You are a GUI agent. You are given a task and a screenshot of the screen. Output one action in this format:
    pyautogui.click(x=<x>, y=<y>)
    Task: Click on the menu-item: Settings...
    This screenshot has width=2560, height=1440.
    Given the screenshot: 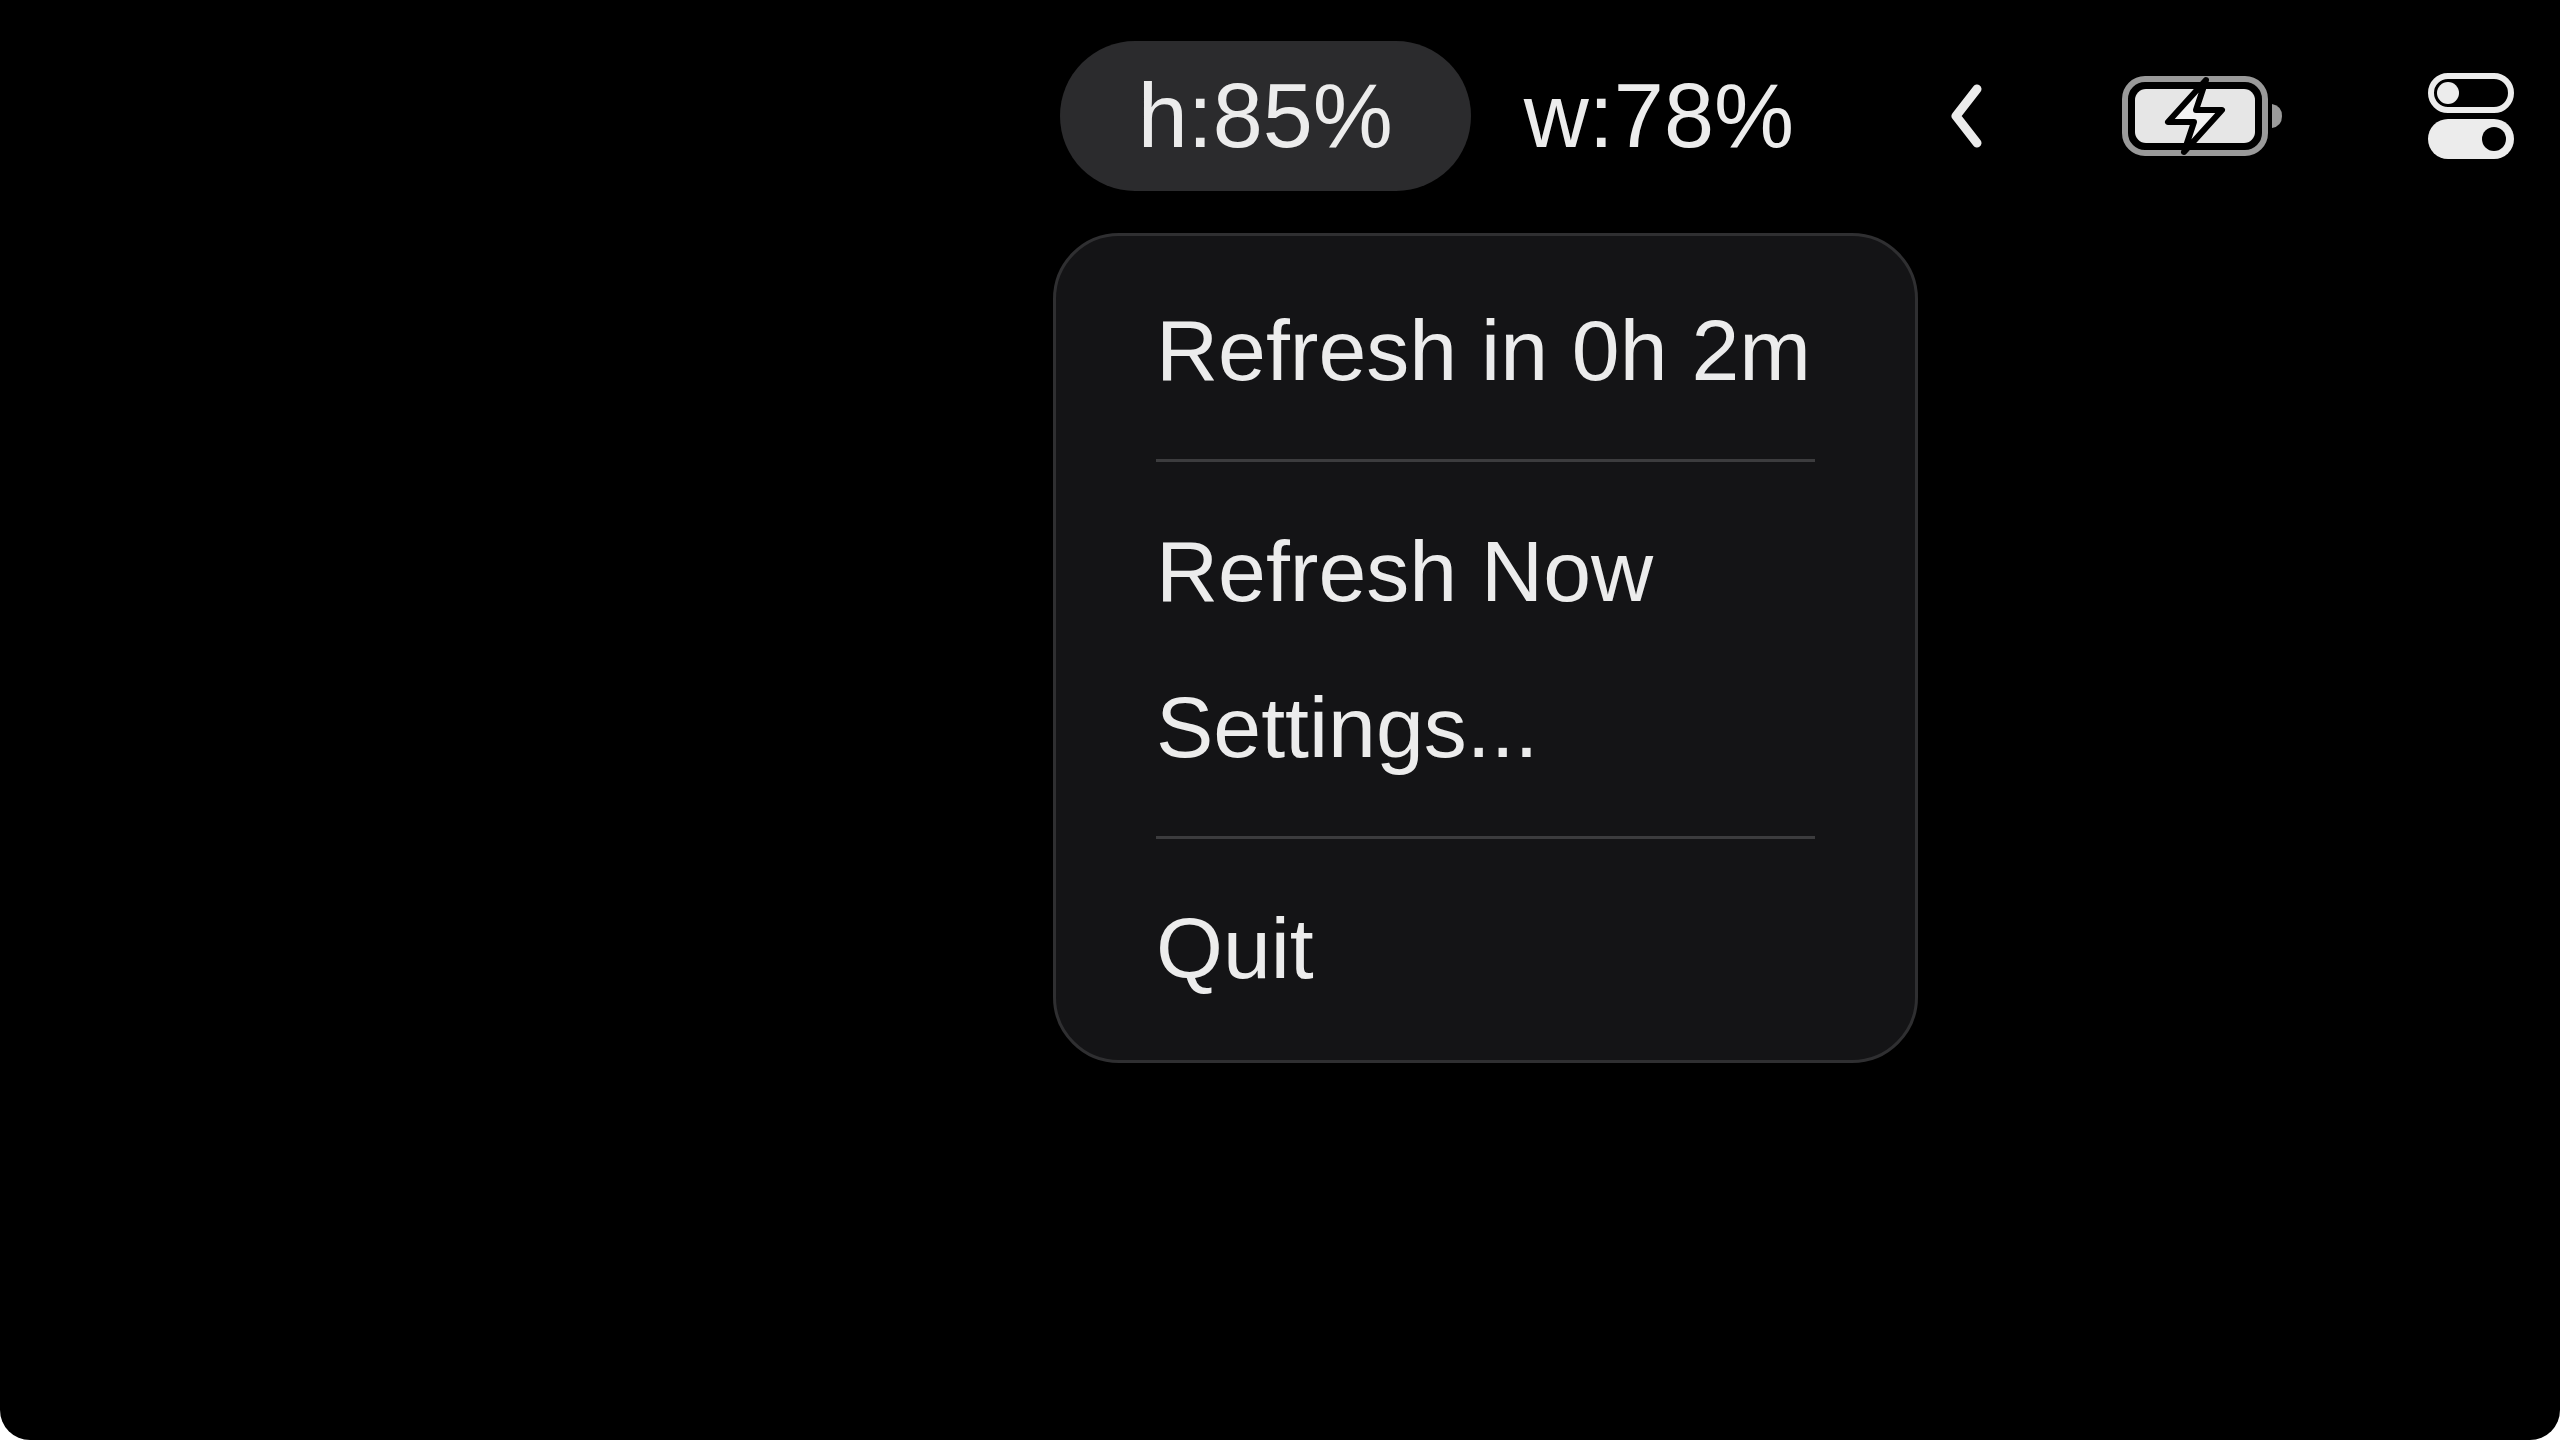 What is the action you would take?
    pyautogui.click(x=1347, y=727)
    